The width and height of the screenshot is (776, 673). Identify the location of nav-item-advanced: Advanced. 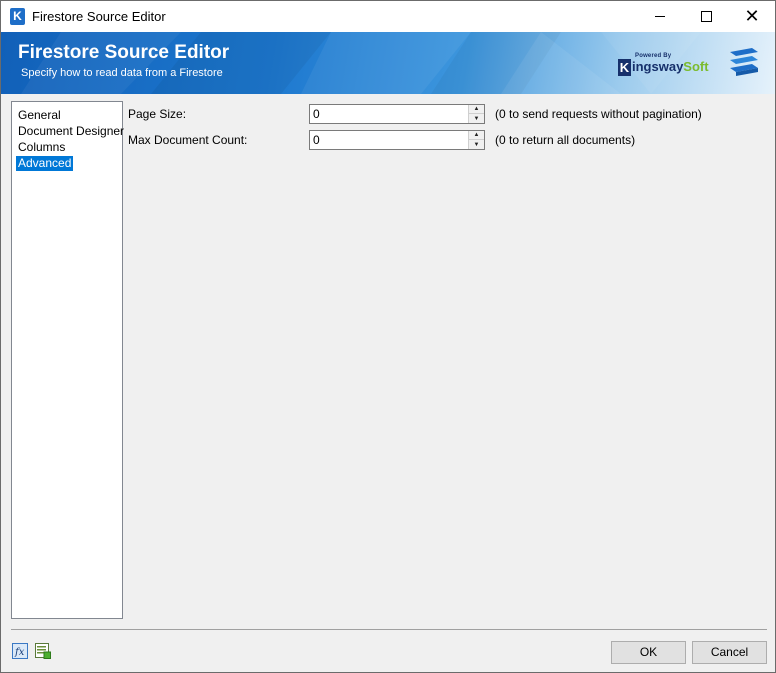
(45, 163).